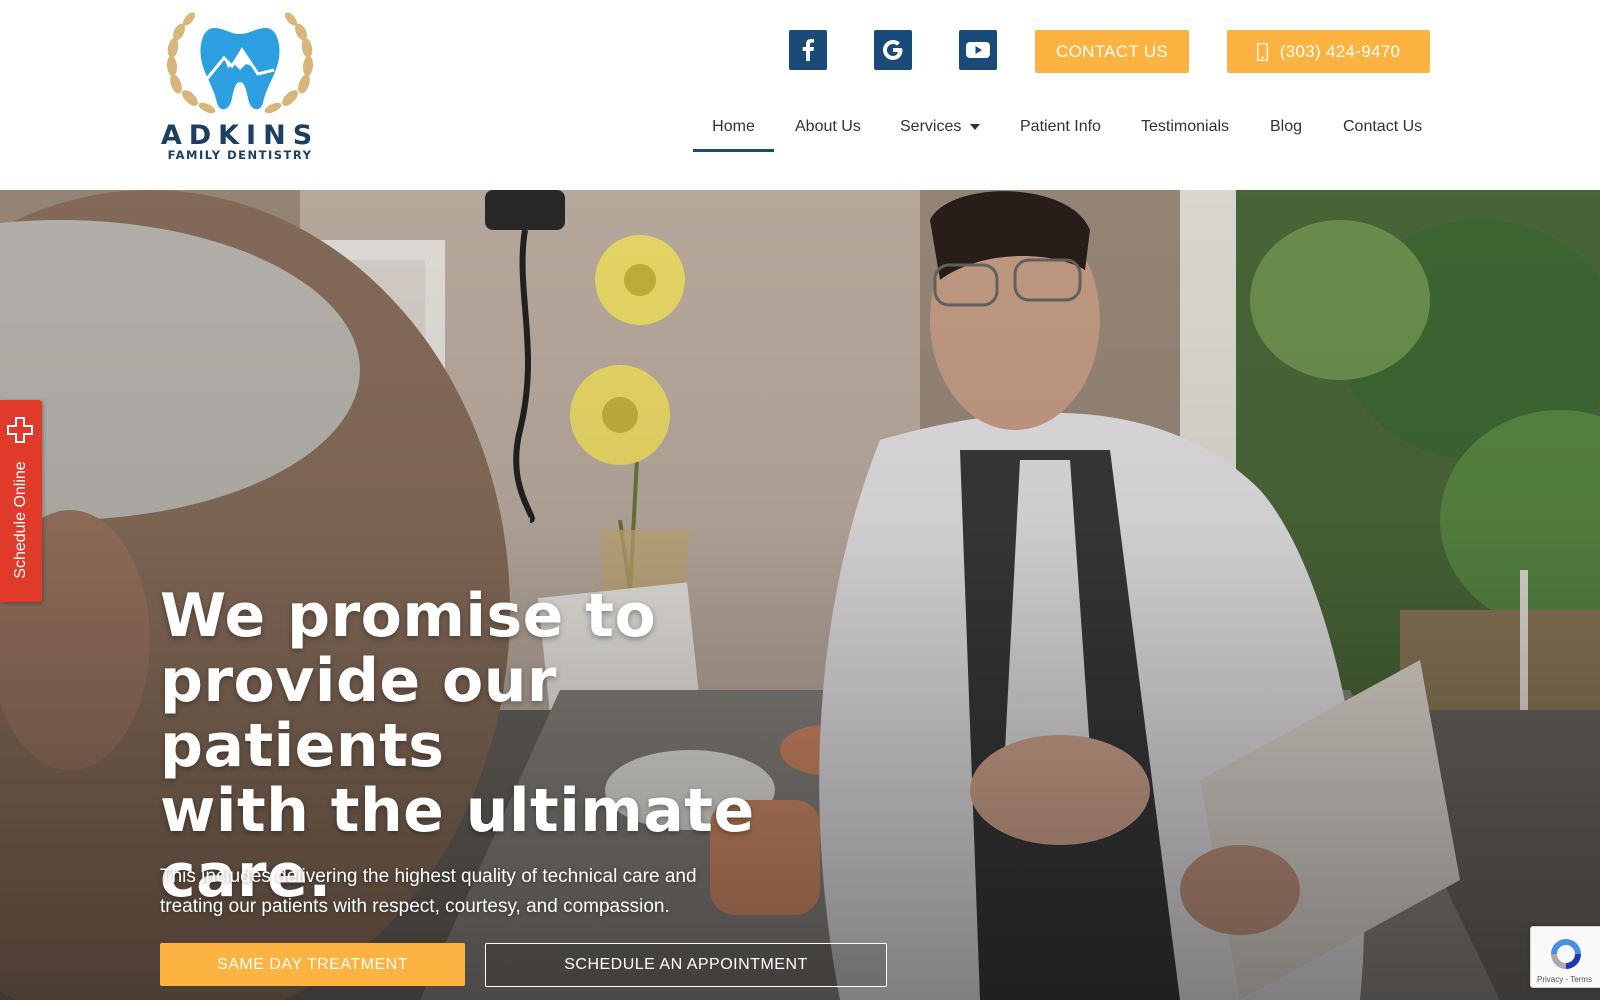  What do you see at coordinates (1566, 954) in the screenshot?
I see `recaptcha-icon` at bounding box center [1566, 954].